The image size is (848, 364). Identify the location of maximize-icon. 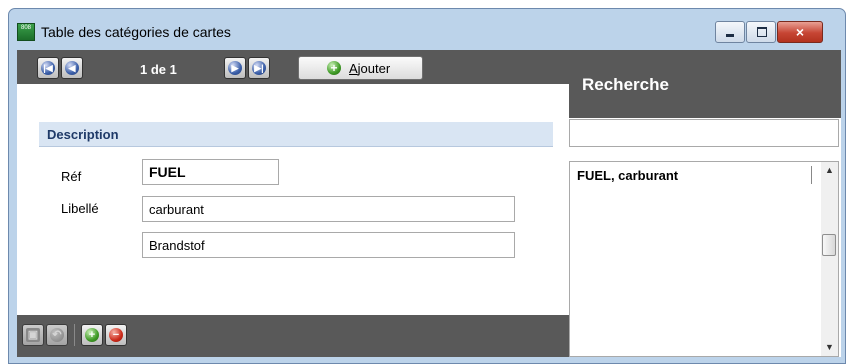
(762, 32).